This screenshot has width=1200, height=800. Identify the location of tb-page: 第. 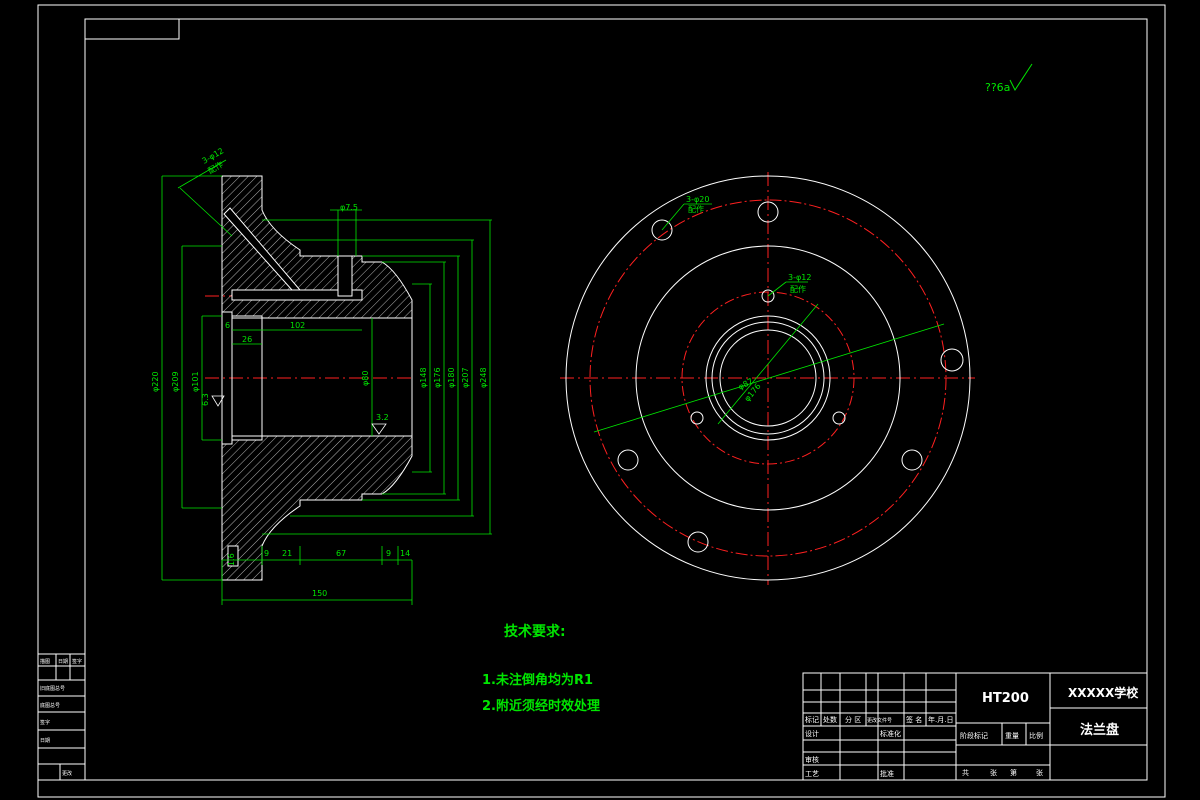
(1013, 772).